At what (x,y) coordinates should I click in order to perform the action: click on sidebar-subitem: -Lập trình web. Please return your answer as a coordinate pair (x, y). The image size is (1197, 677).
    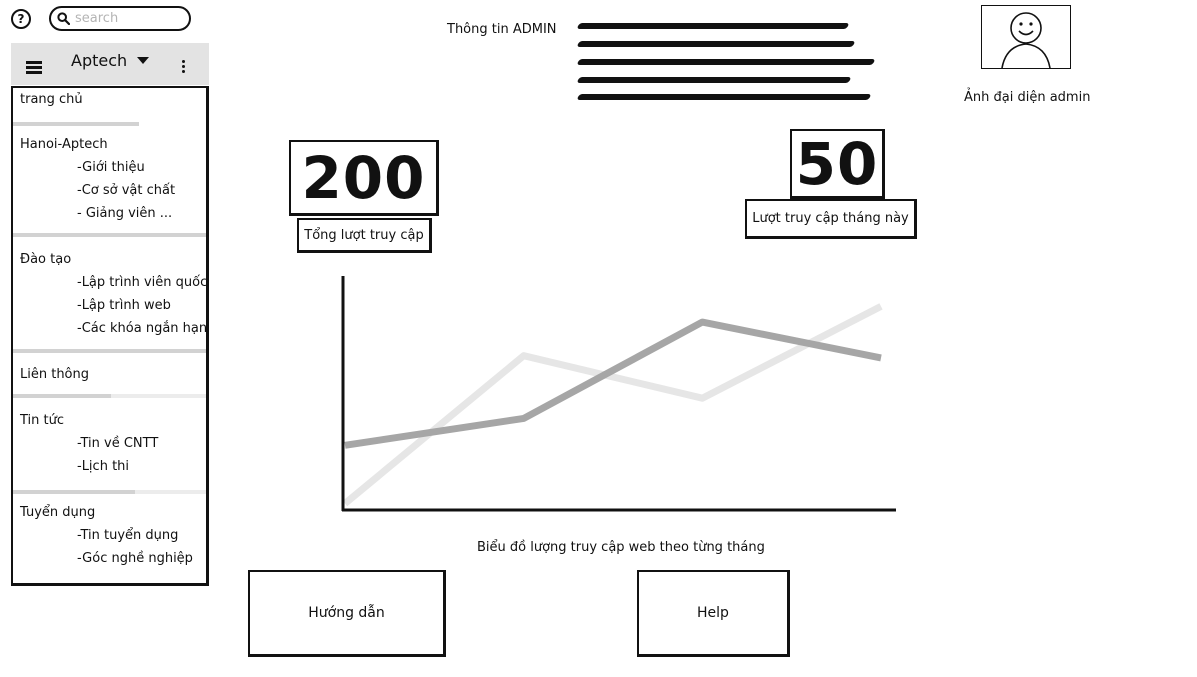
    Looking at the image, I should click on (124, 305).